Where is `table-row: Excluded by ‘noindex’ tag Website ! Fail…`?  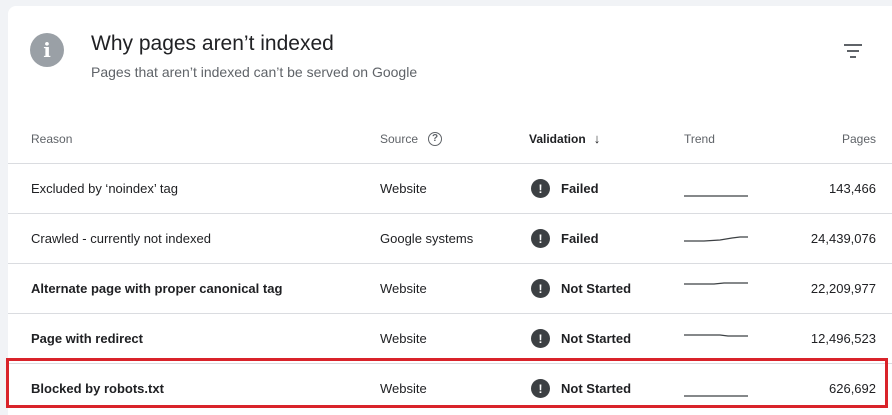 table-row: Excluded by ‘noindex’ tag Website ! Fail… is located at coordinates (450, 189).